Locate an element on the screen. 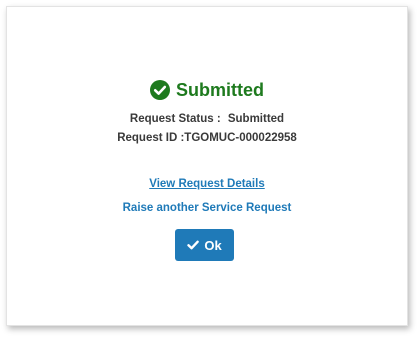  dialog-header: Submitted is located at coordinates (207, 90).